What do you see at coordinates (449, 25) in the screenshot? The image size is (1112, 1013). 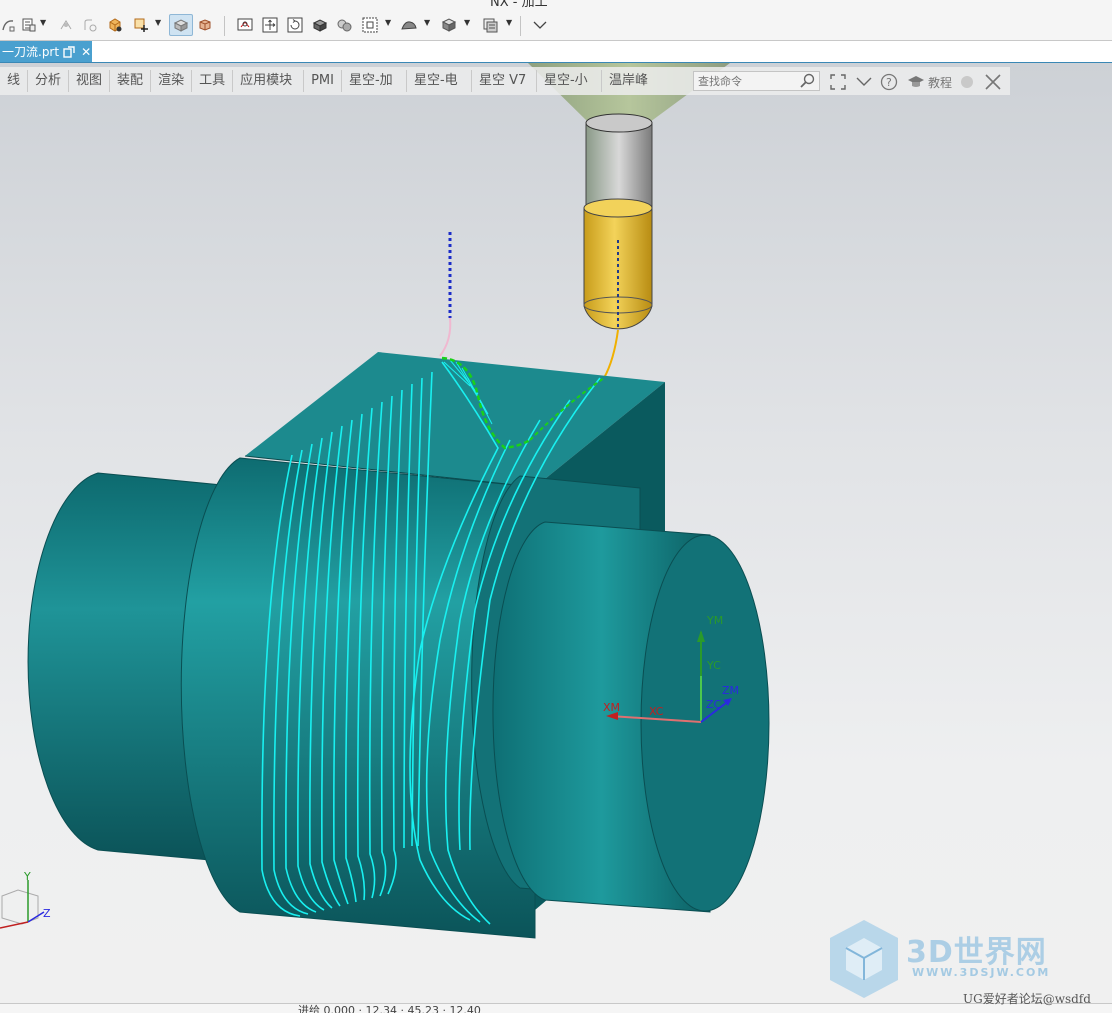 I see `view-orient-icon` at bounding box center [449, 25].